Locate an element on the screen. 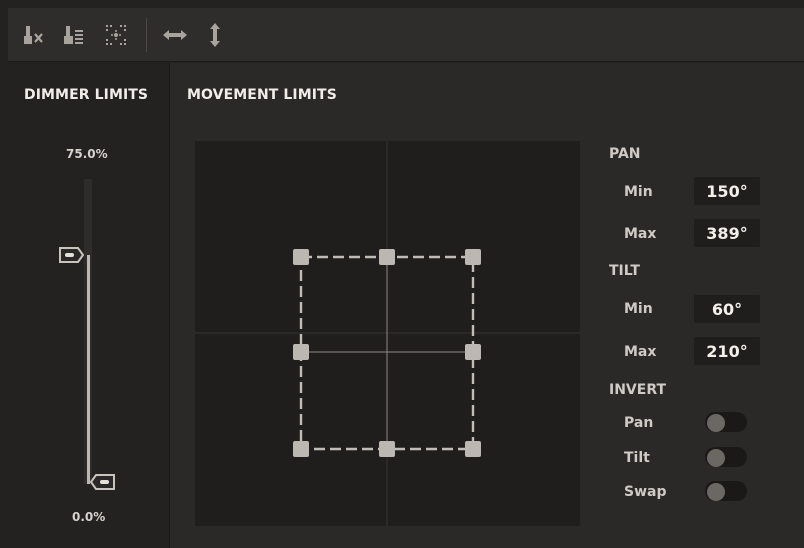  pan-section-label: PAN is located at coordinates (625, 154).